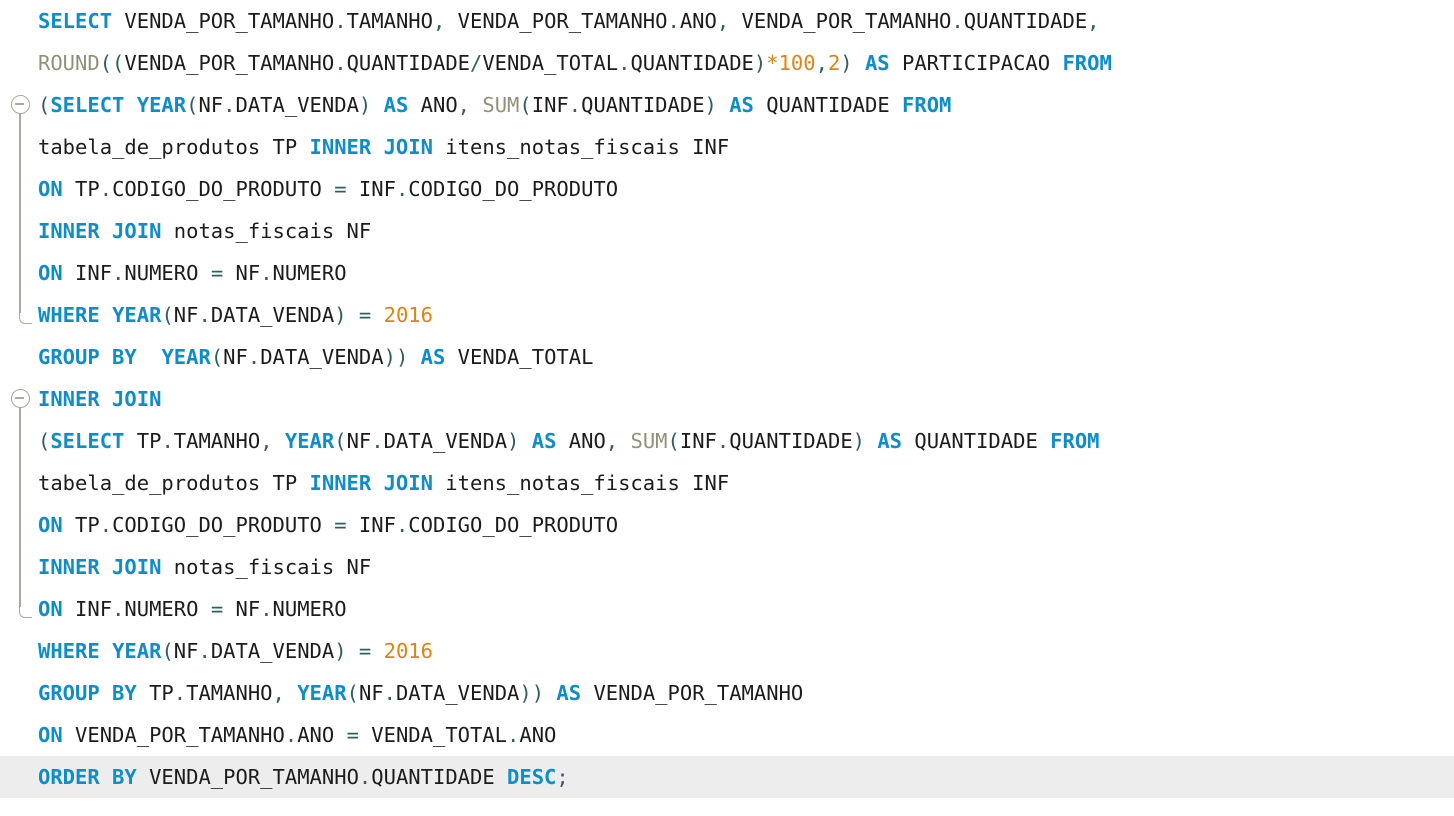  Describe the element at coordinates (192, 609) in the screenshot. I see `code-line-text: ON INF.NUMERO = NF.NUMERO` at that location.